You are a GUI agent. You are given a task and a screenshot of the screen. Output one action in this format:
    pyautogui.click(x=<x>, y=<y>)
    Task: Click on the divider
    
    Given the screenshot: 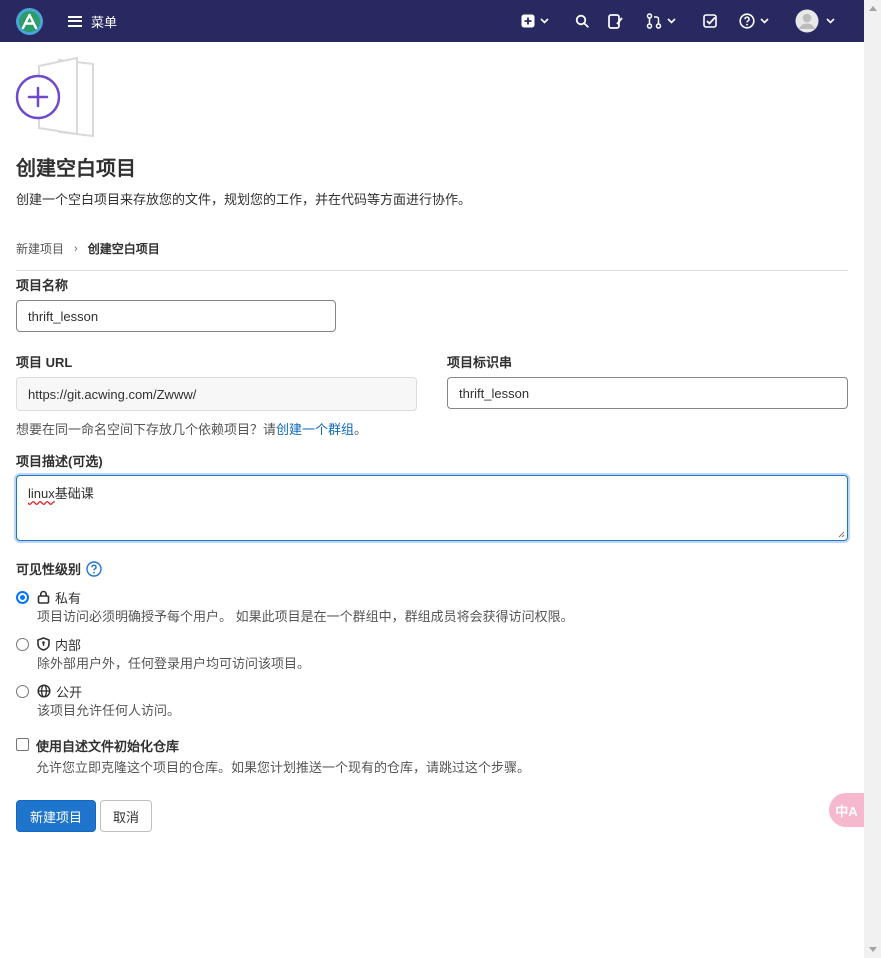 What is the action you would take?
    pyautogui.click(x=432, y=270)
    